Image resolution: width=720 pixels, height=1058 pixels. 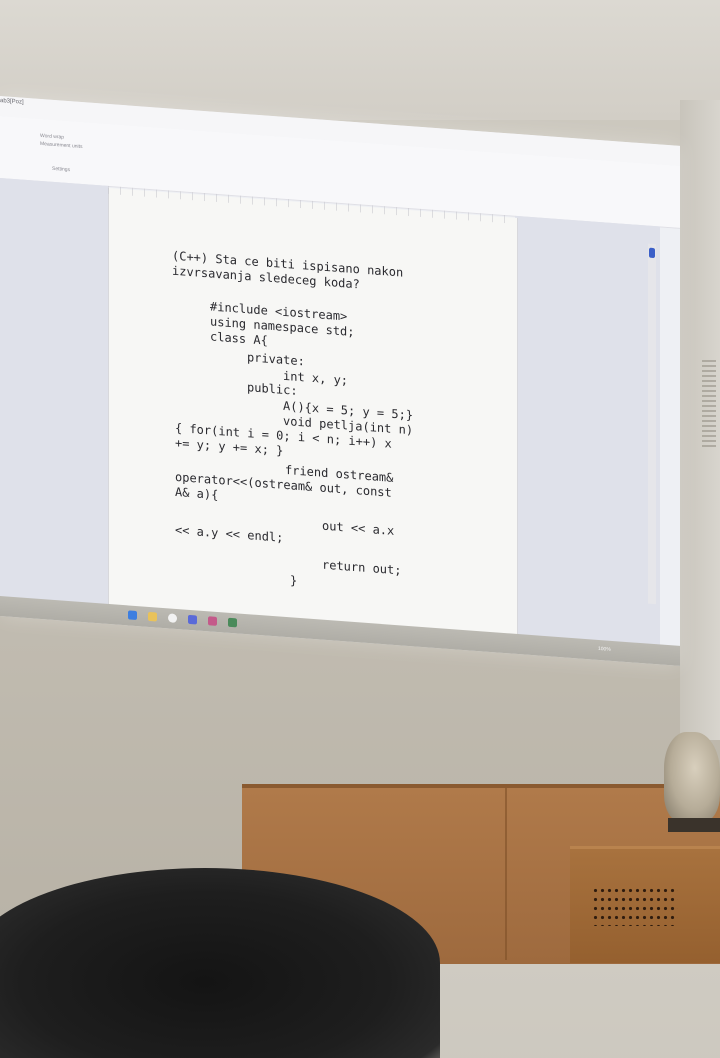 I want to click on edge-icon, so click(x=132, y=615).